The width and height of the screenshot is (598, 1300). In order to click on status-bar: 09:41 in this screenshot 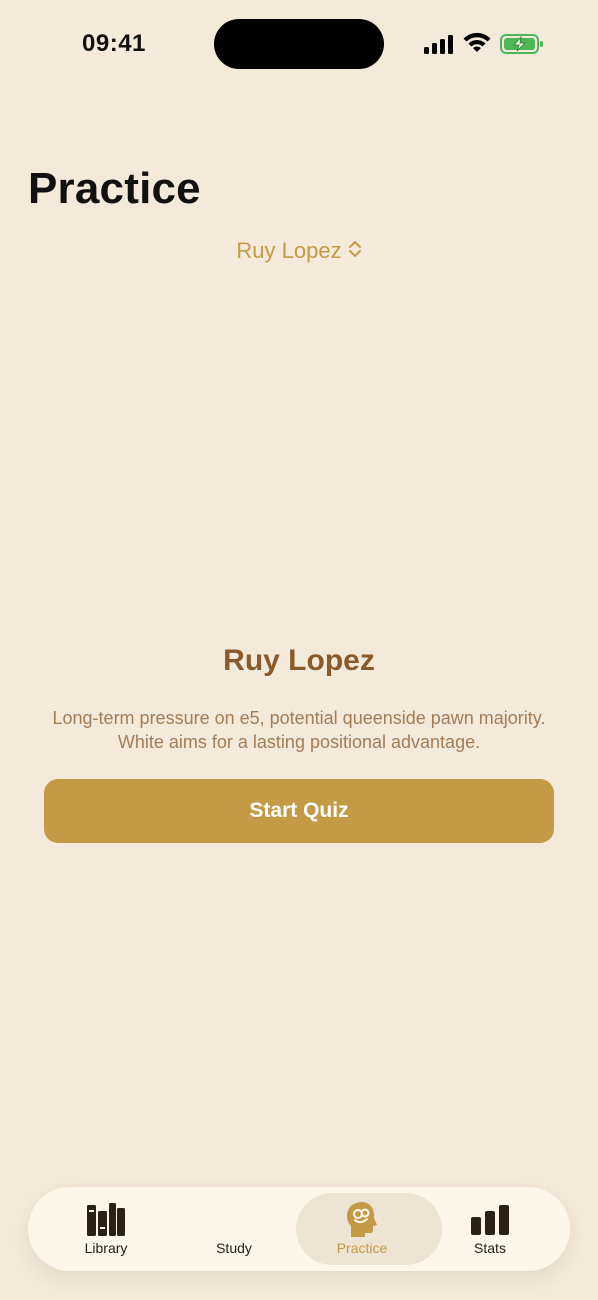, I will do `click(299, 45)`.